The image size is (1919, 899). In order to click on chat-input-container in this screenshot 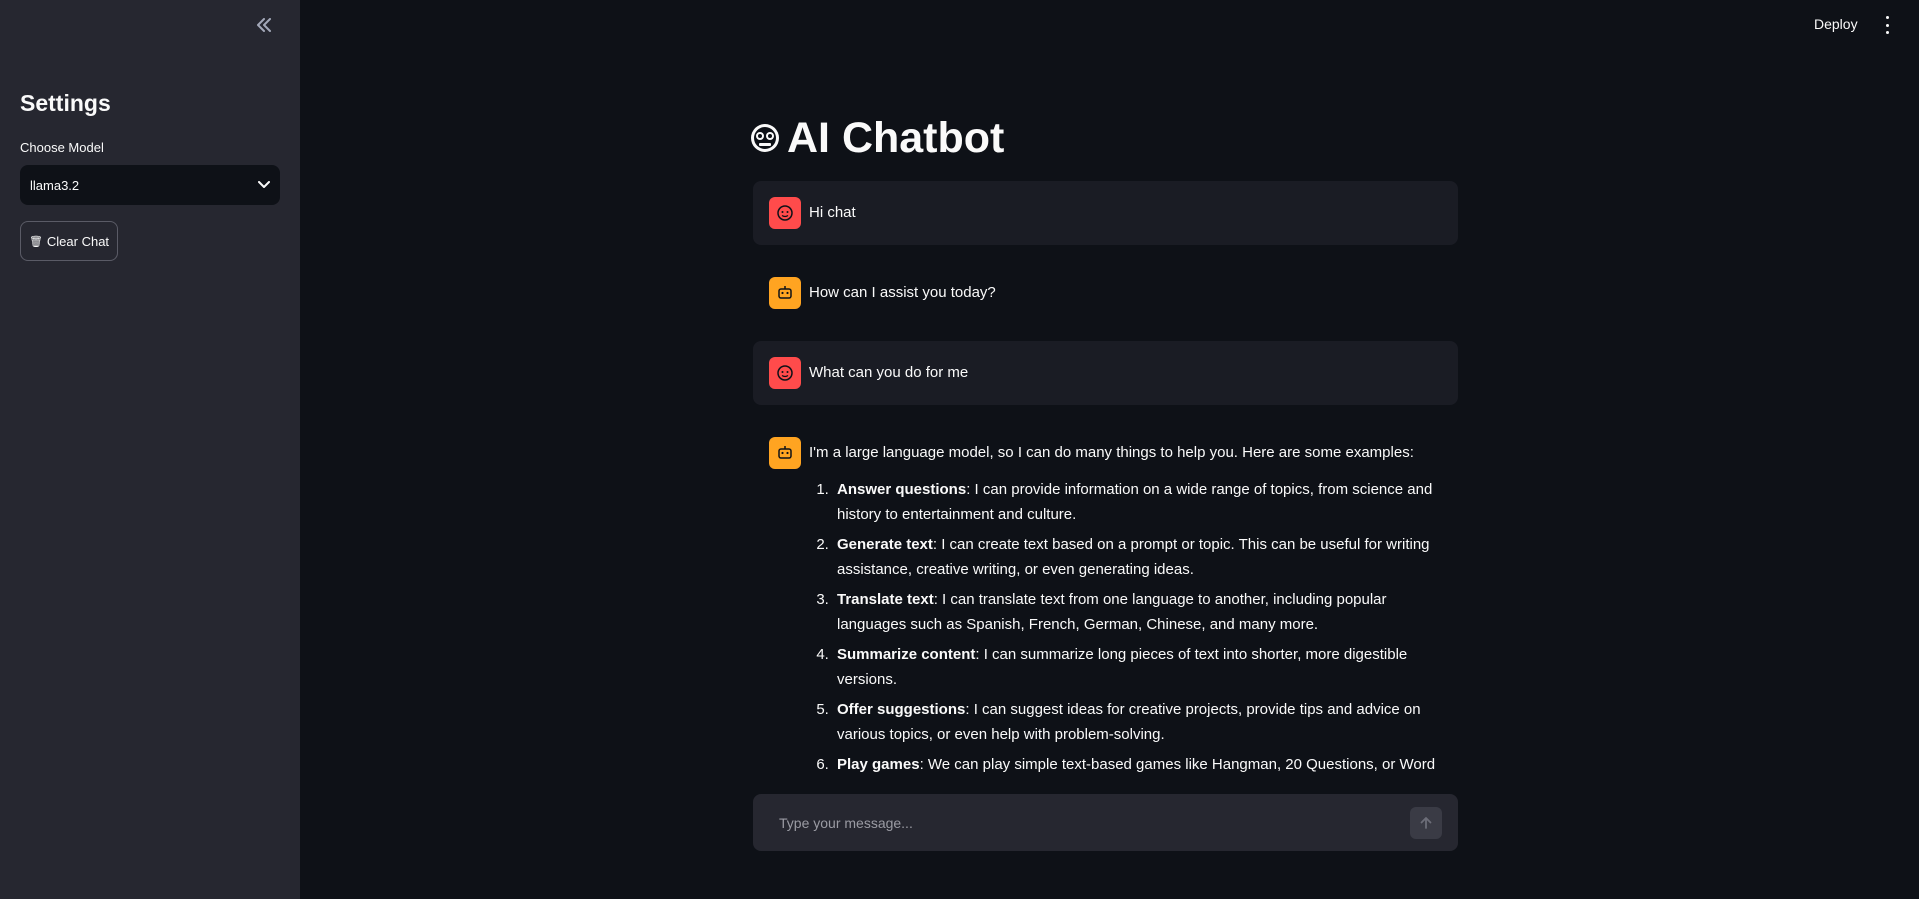, I will do `click(1105, 822)`.